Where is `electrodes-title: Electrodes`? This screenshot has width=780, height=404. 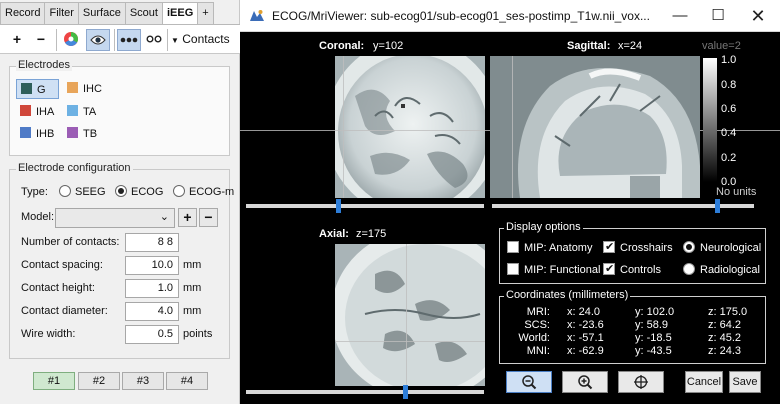 electrodes-title: Electrodes is located at coordinates (44, 65).